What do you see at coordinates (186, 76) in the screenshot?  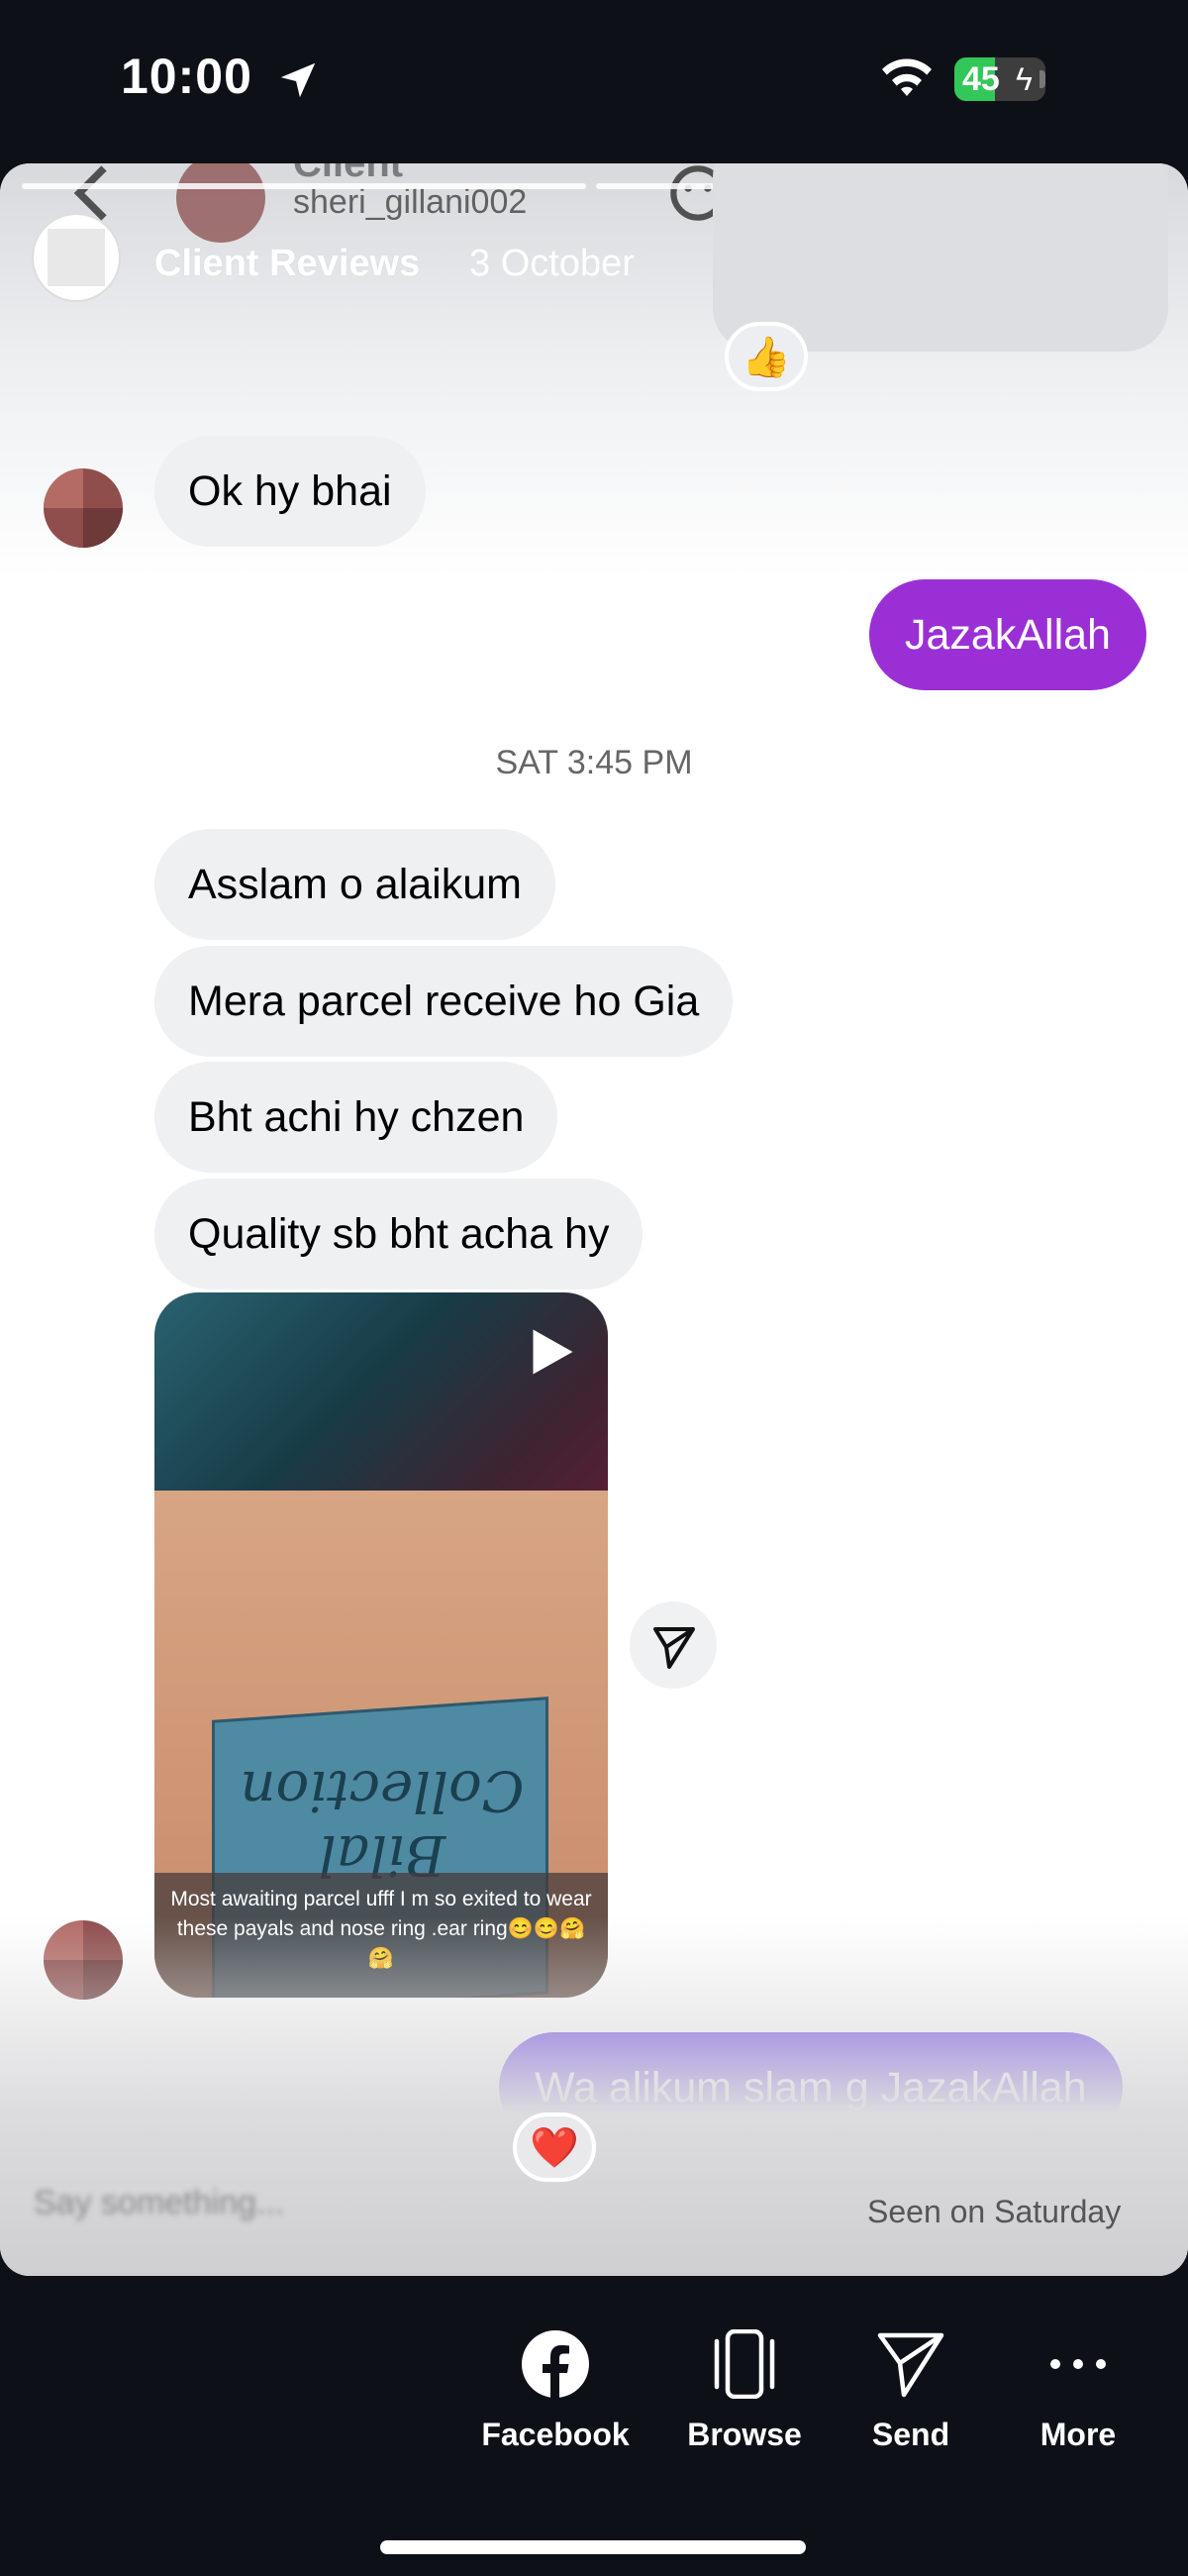 I see `status-time: 10:00` at bounding box center [186, 76].